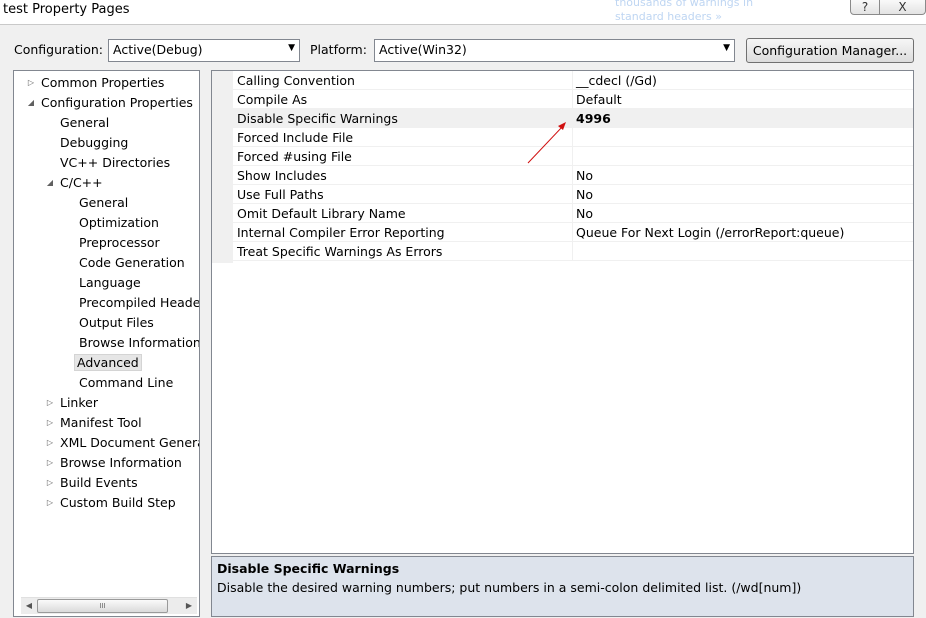 This screenshot has height=618, width=926. Describe the element at coordinates (115, 163) in the screenshot. I see `tree-item-vc-directories: VC++ Directories` at that location.